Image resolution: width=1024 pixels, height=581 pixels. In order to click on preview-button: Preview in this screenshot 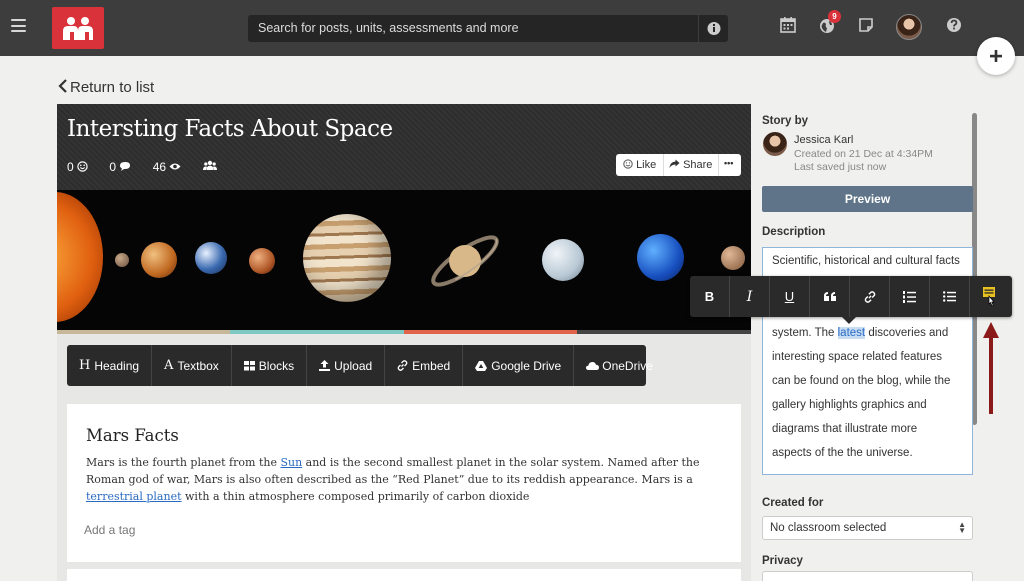, I will do `click(867, 199)`.